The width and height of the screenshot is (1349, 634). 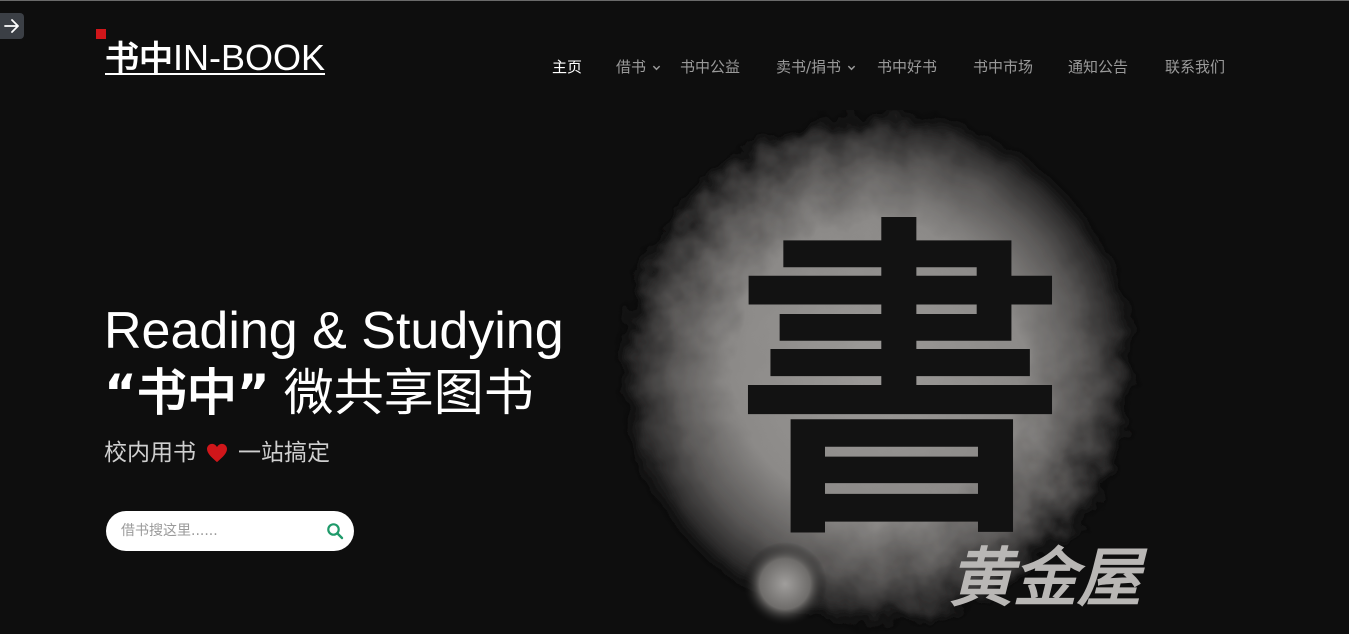 I want to click on nav-item-charity: 书中公益, so click(x=710, y=67).